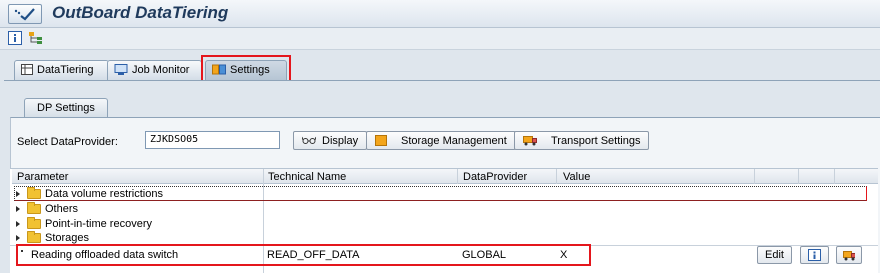 The width and height of the screenshot is (880, 273). What do you see at coordinates (309, 140) in the screenshot?
I see `glasses-icon` at bounding box center [309, 140].